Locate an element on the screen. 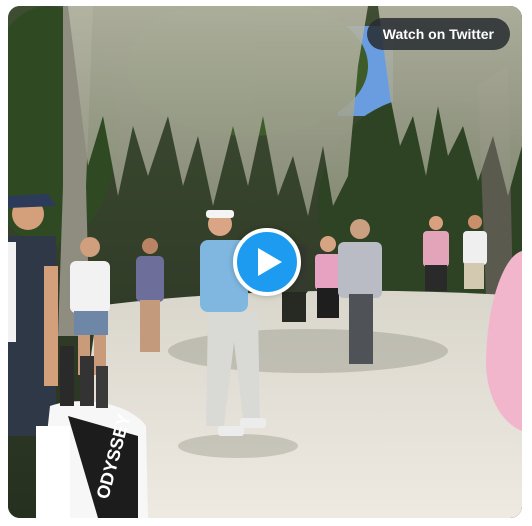 This screenshot has height=526, width=532. play-button is located at coordinates (267, 262).